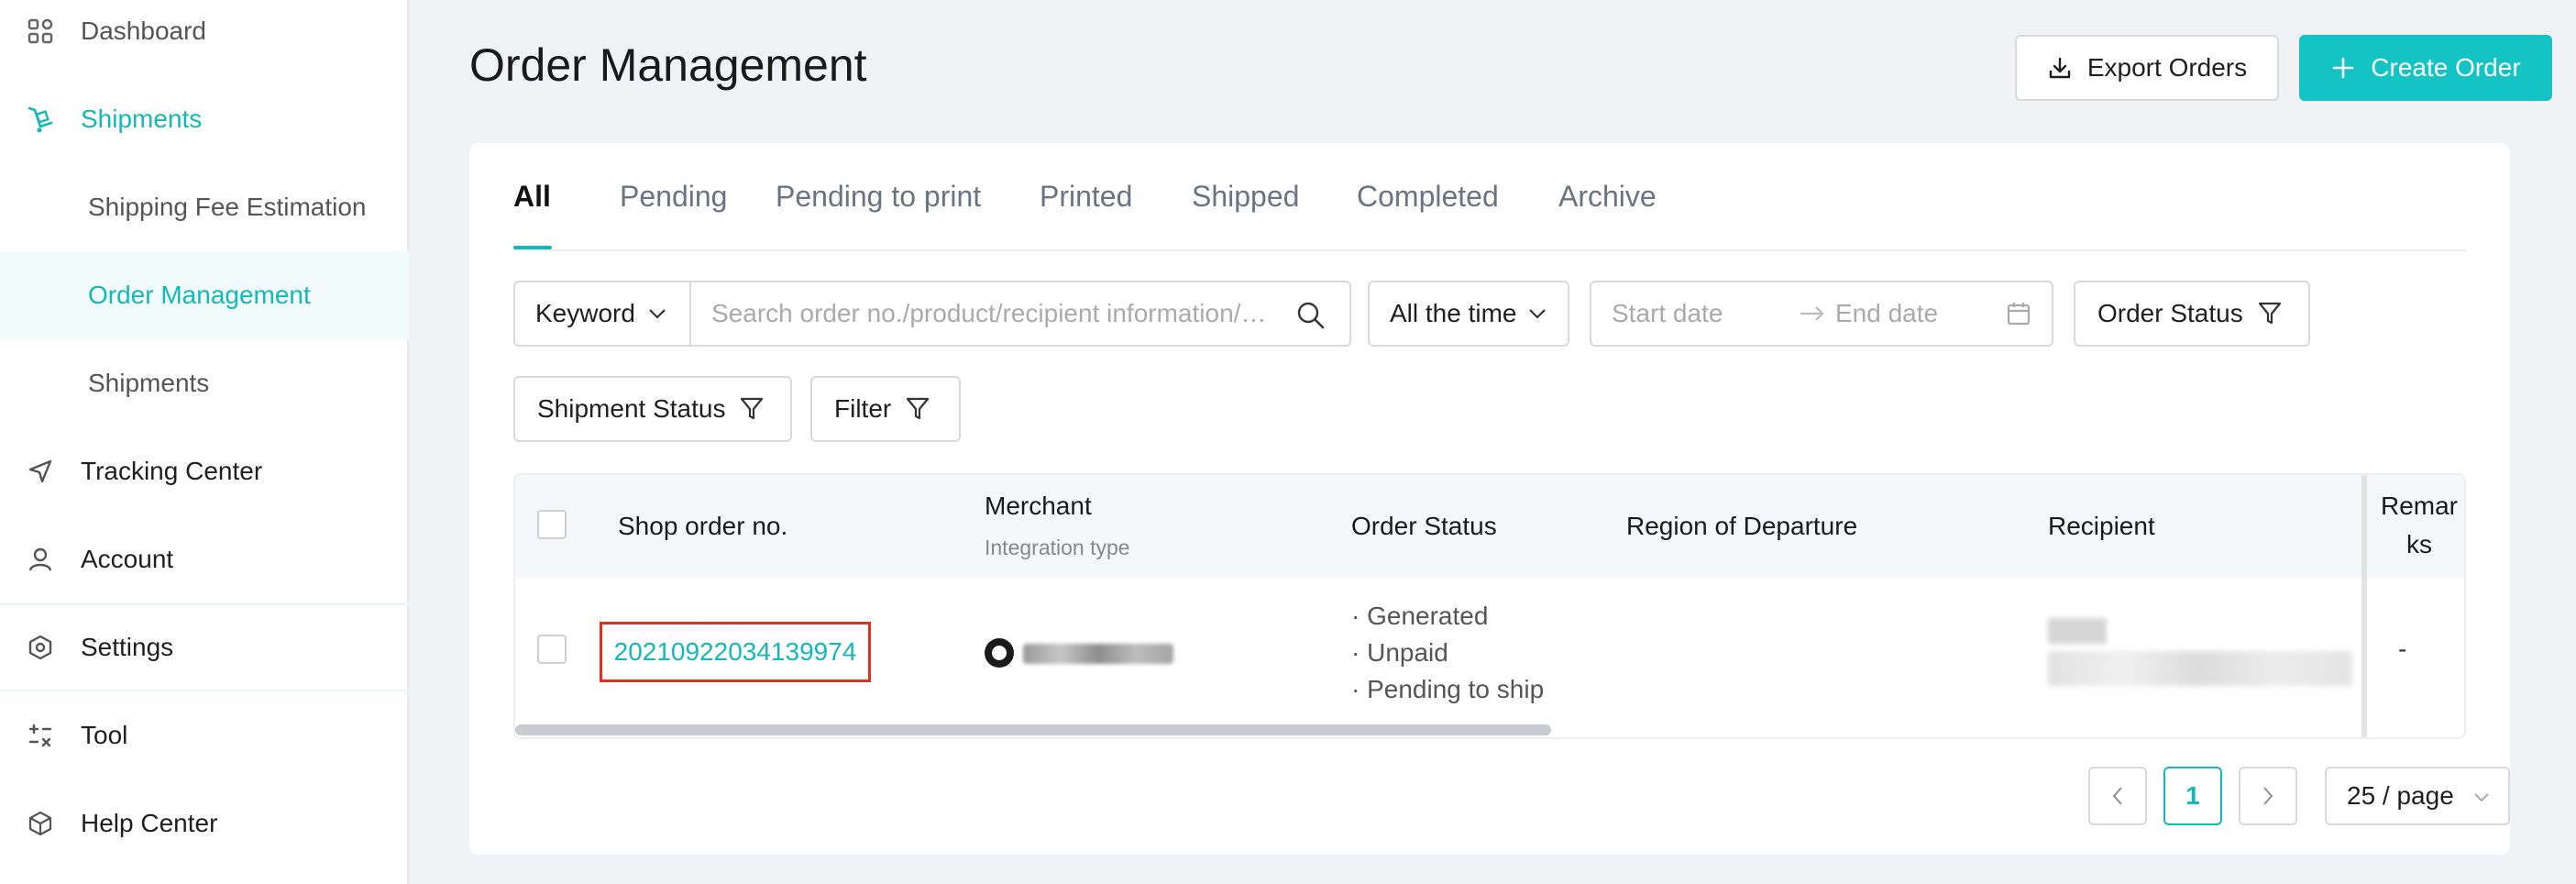  I want to click on order-status-filter: Order Status, so click(2192, 314).